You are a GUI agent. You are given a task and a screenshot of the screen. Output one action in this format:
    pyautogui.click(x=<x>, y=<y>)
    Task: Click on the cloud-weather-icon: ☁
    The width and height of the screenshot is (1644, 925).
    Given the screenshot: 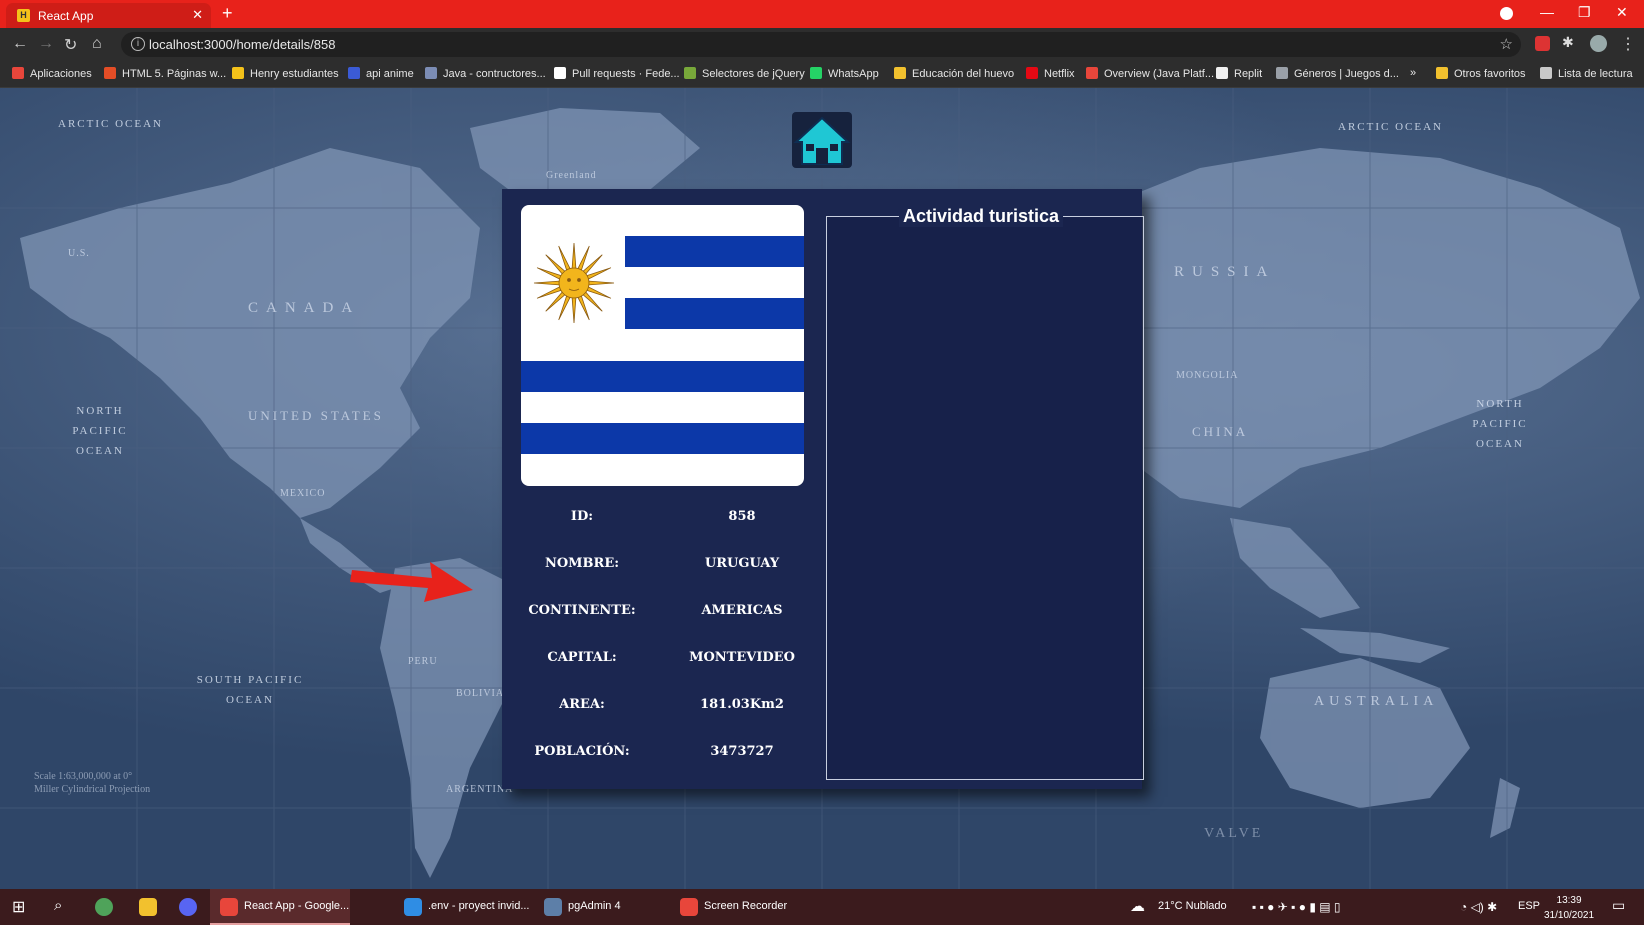 What is the action you would take?
    pyautogui.click(x=1137, y=906)
    